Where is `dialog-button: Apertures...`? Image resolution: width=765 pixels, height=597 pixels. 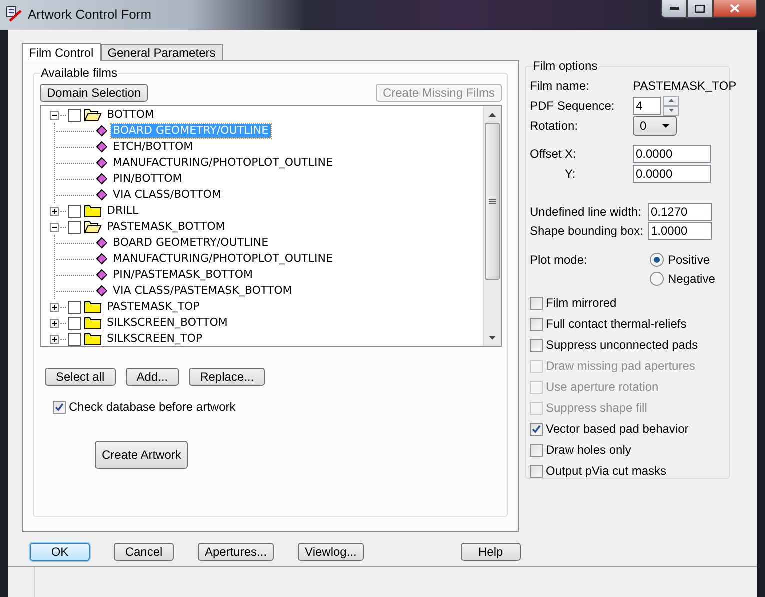 dialog-button: Apertures... is located at coordinates (236, 552).